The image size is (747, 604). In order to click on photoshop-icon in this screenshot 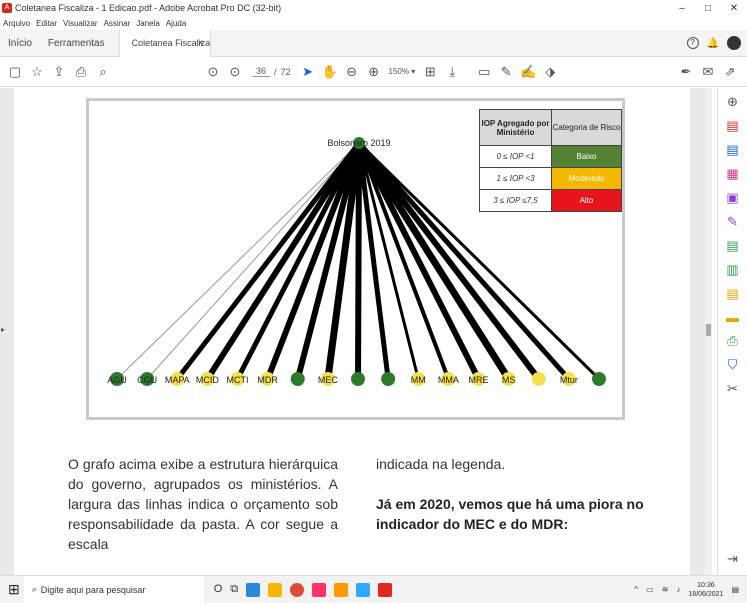, I will do `click(363, 589)`.